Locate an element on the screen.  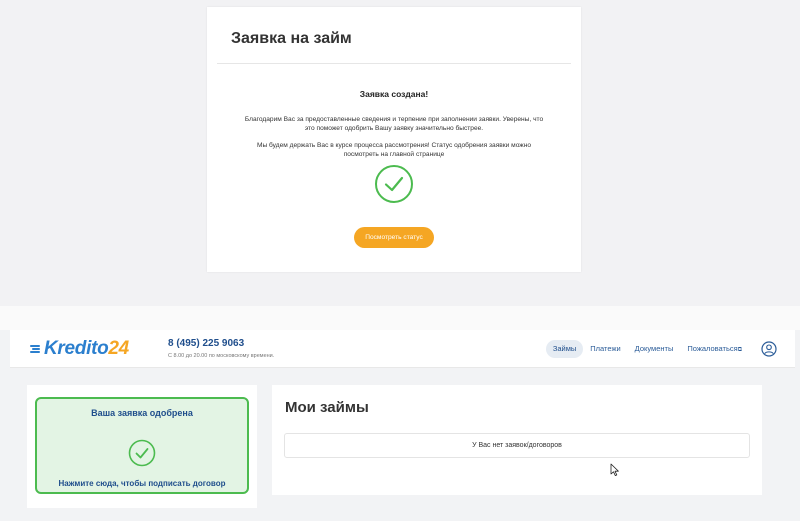
nav-item-payments: Платежи is located at coordinates (605, 349).